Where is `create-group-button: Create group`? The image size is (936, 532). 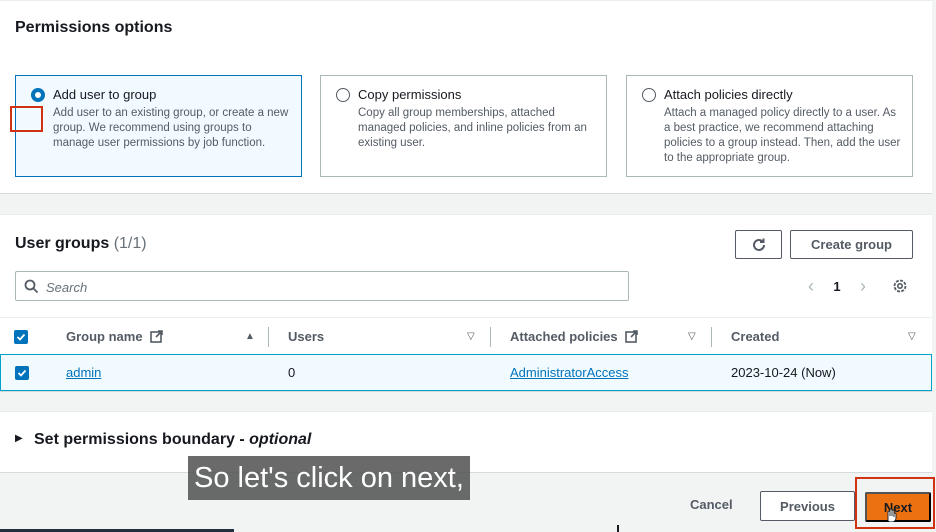 create-group-button: Create group is located at coordinates (851, 244).